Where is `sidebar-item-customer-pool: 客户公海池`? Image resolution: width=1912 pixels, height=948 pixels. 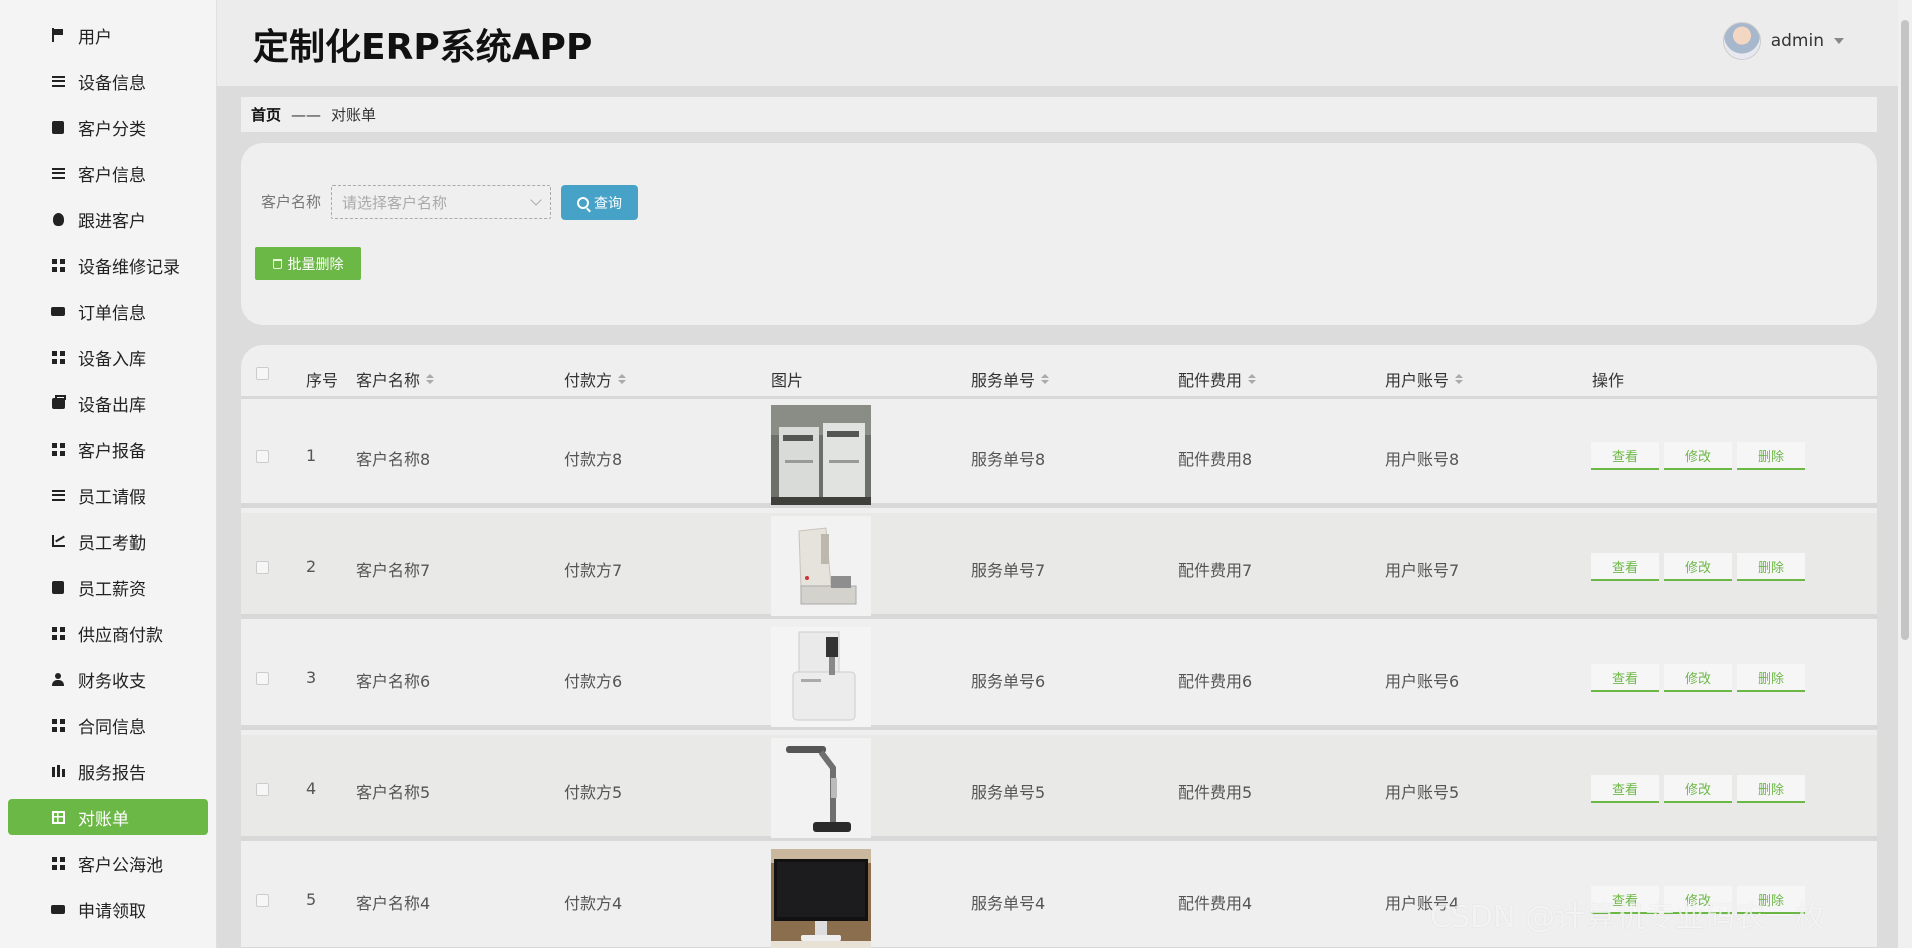
sidebar-item-customer-pool: 客户公海池 is located at coordinates (108, 863).